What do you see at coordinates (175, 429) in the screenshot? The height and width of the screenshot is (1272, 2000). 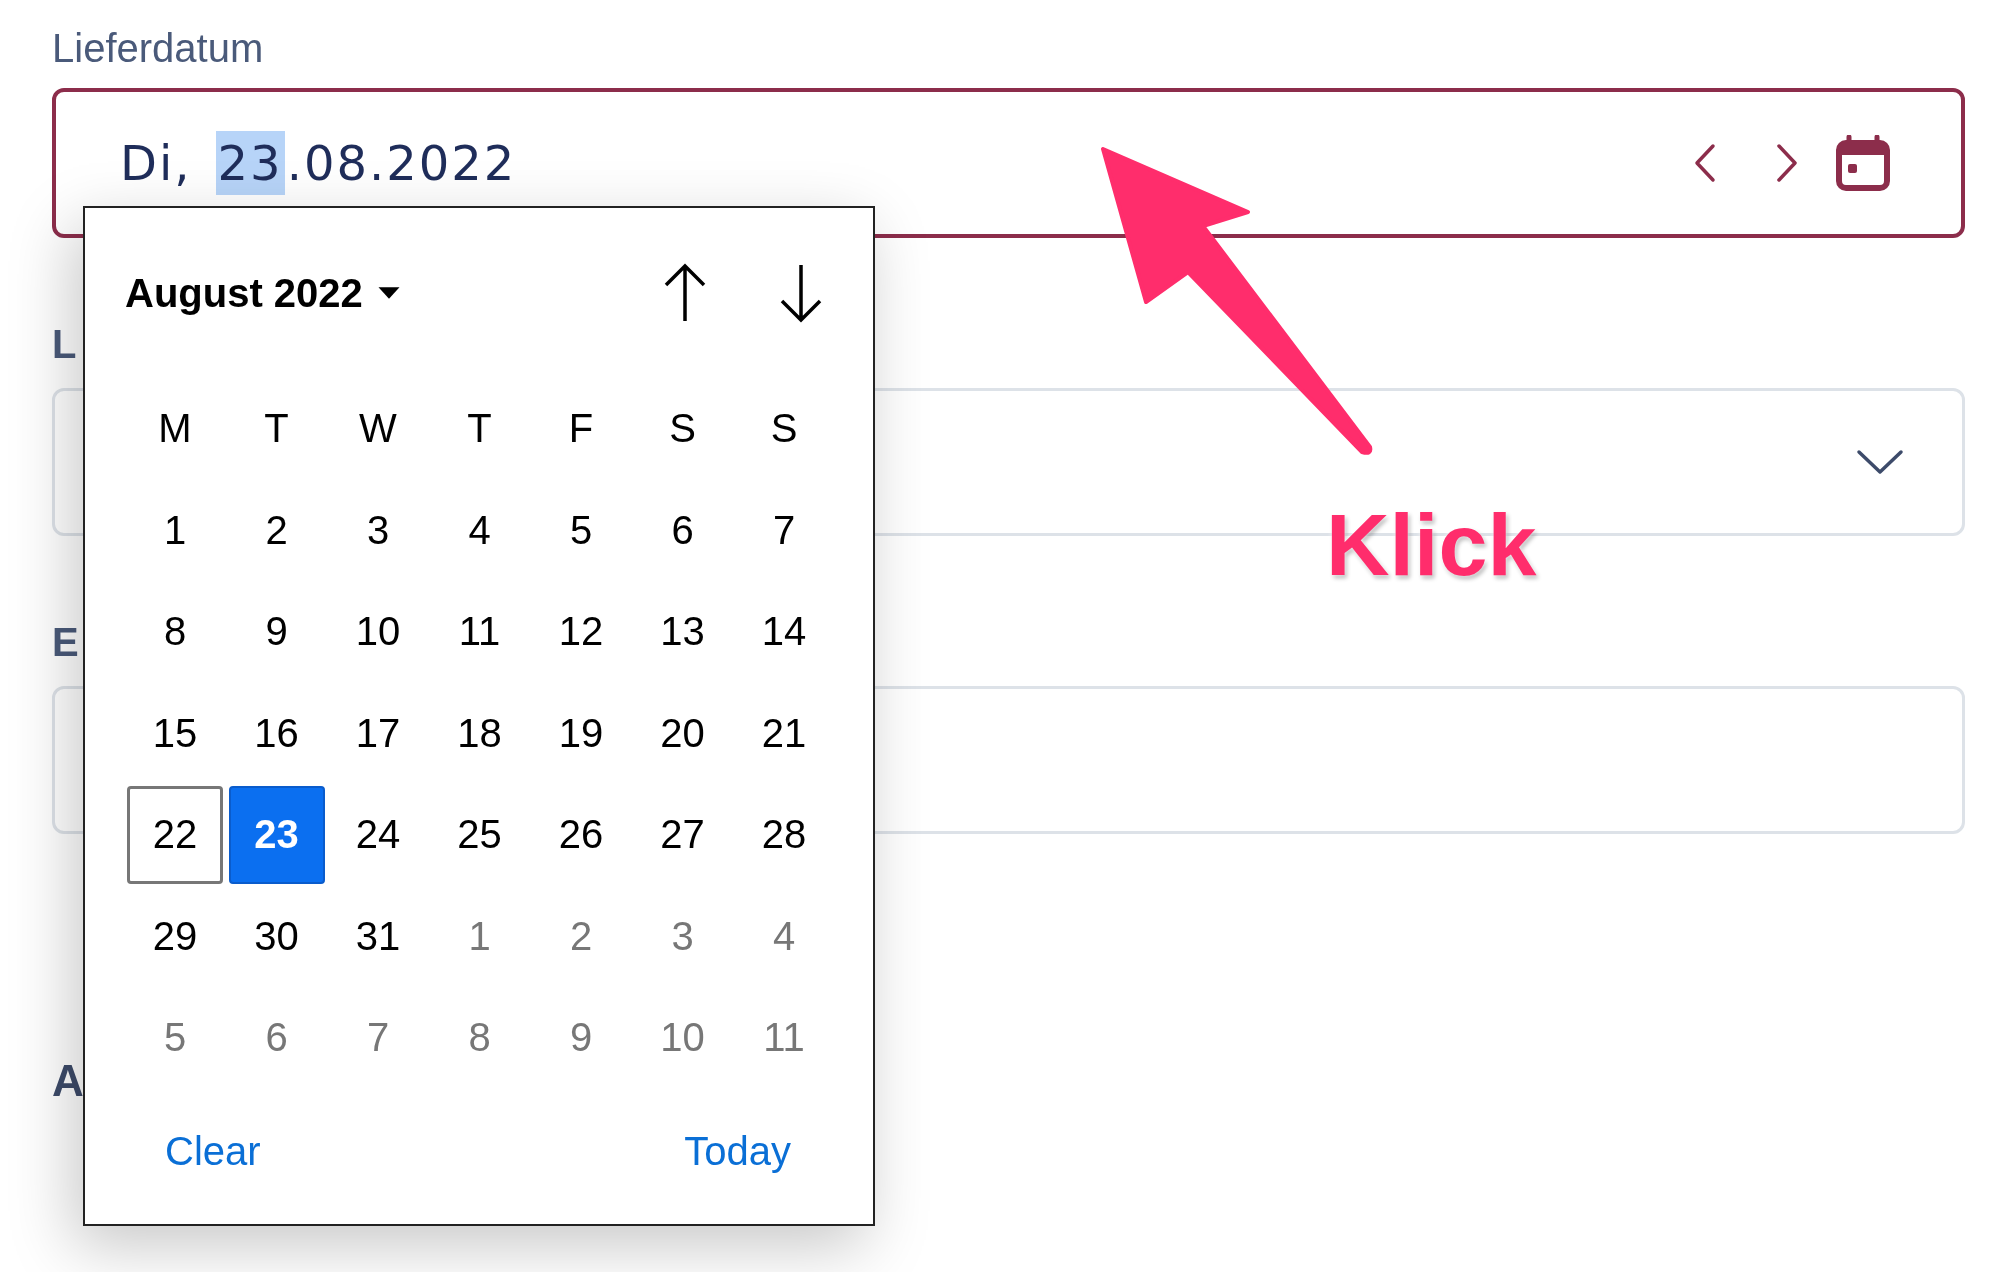 I see `weekday-label: M` at bounding box center [175, 429].